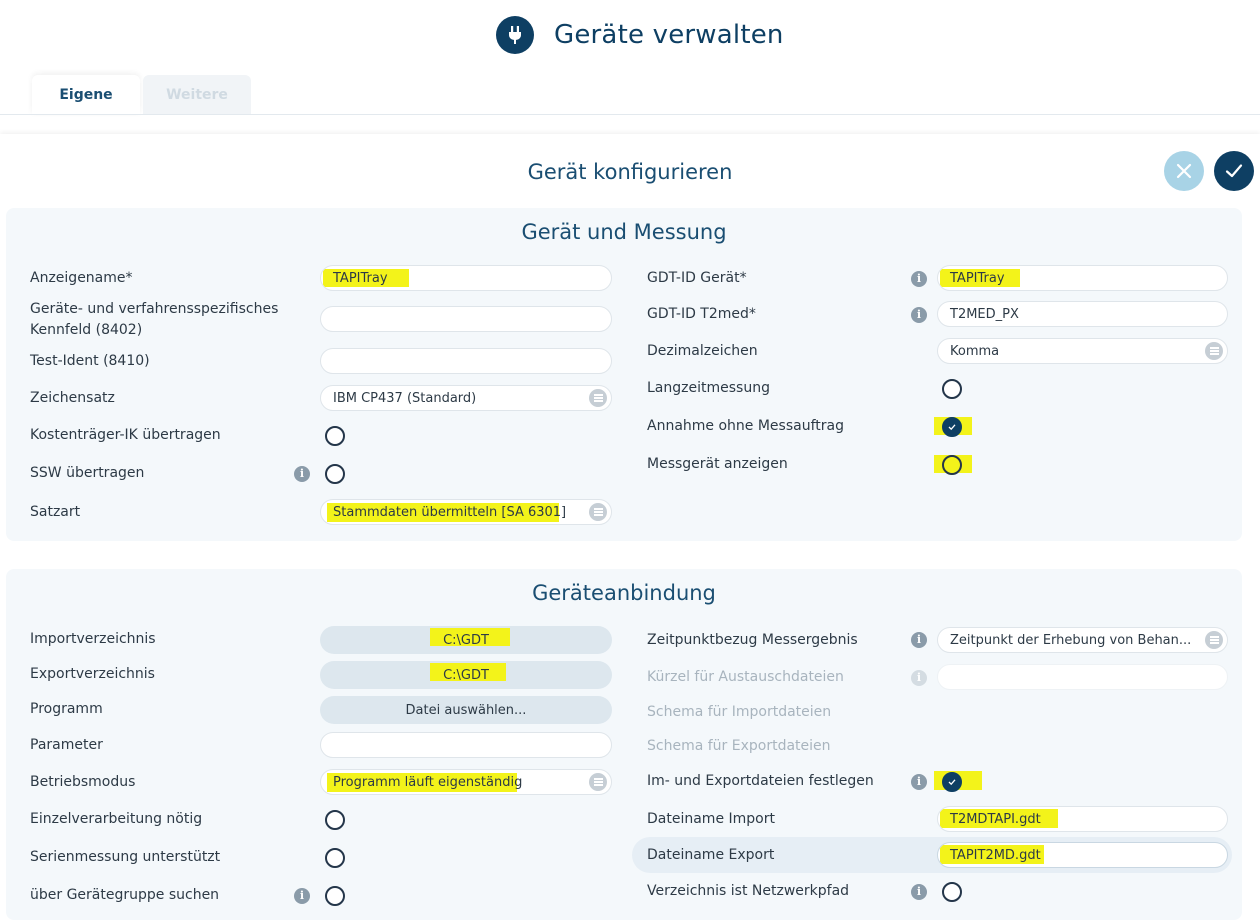 This screenshot has width=1260, height=920. Describe the element at coordinates (450, 512) in the screenshot. I see `satzart-value: Stammdaten übermitteln [SA 6301]` at that location.